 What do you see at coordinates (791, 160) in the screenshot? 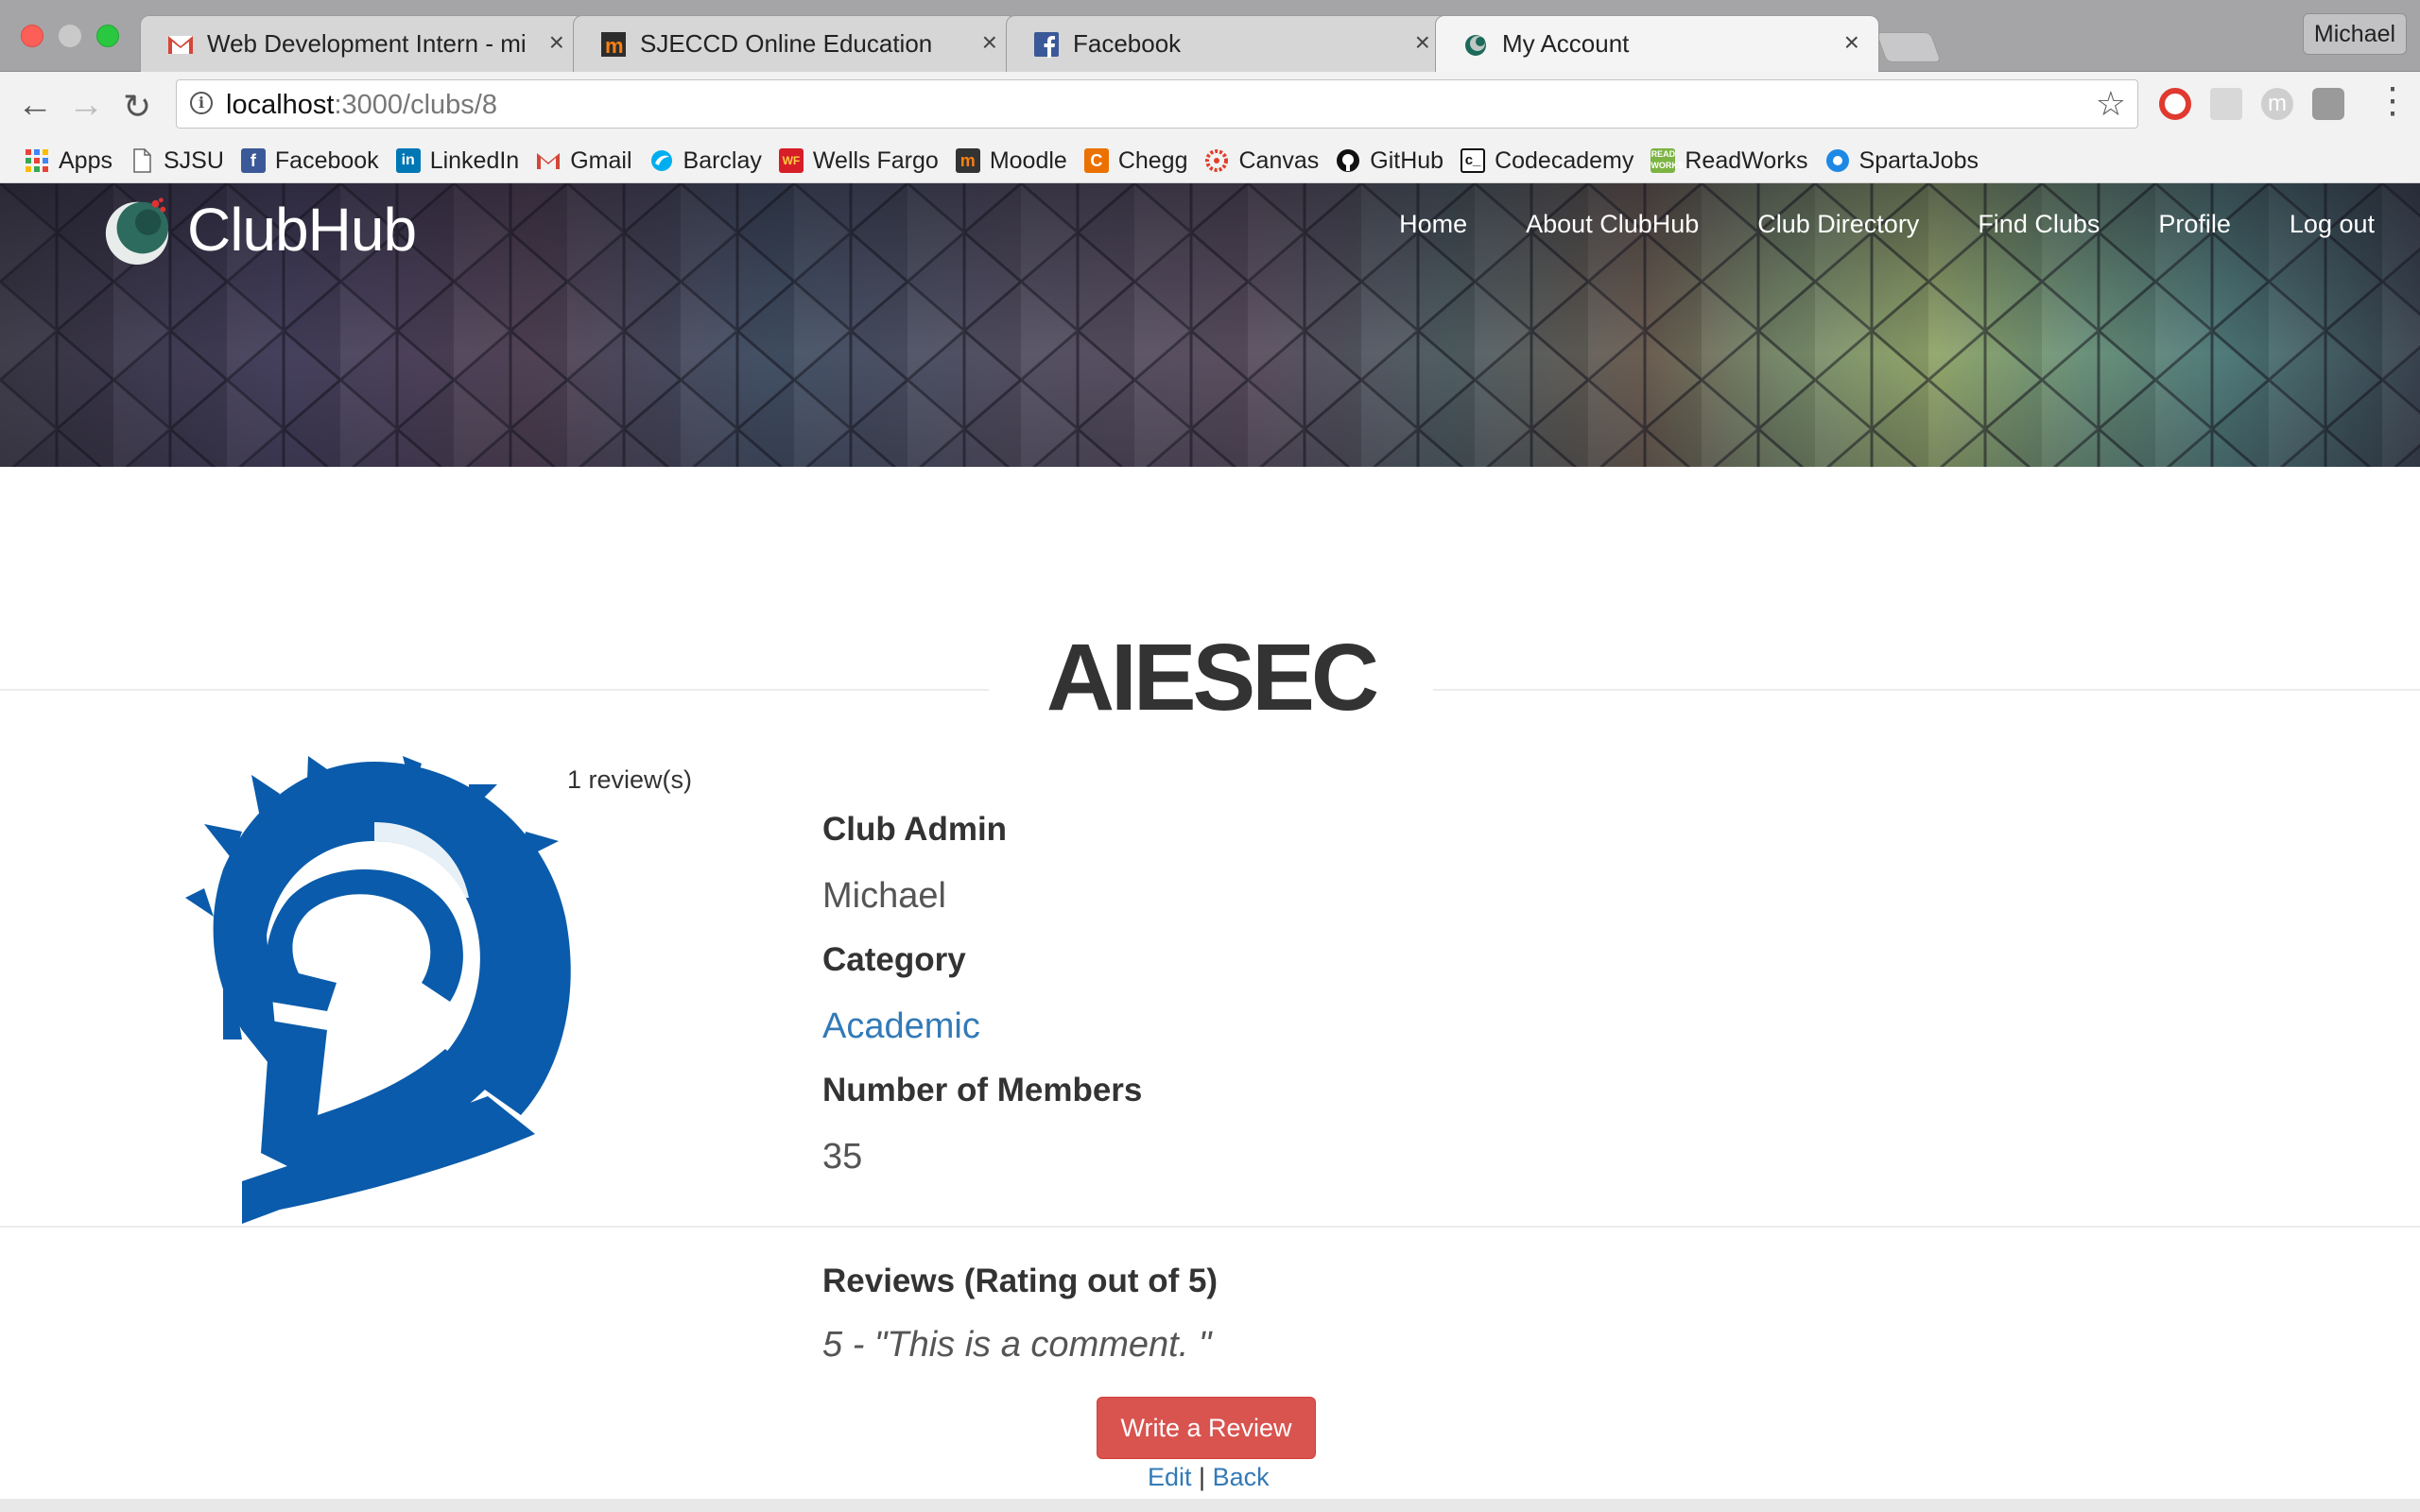
I see `wellsfargo-icon: WF` at bounding box center [791, 160].